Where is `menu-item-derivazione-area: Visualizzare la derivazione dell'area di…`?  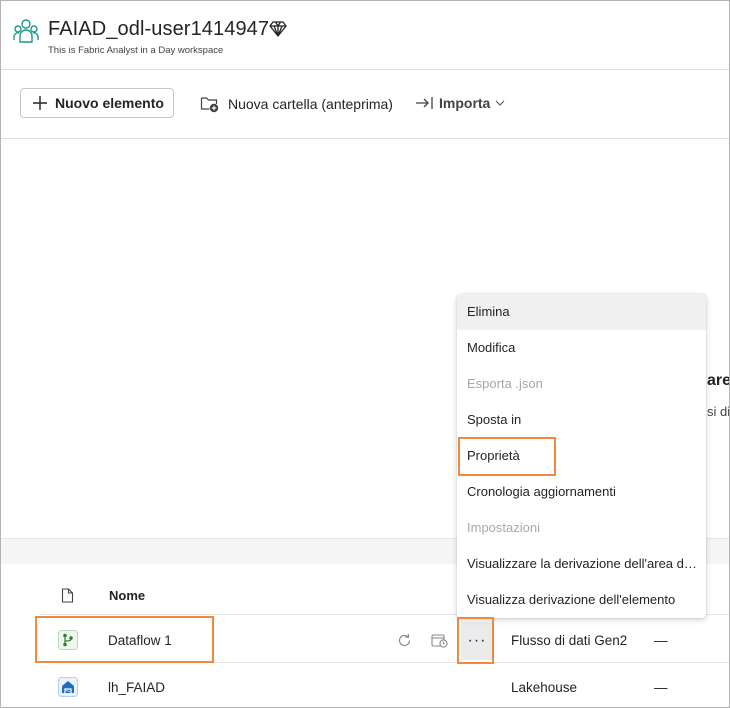 menu-item-derivazione-area: Visualizzare la derivazione dell'area di… is located at coordinates (581, 564).